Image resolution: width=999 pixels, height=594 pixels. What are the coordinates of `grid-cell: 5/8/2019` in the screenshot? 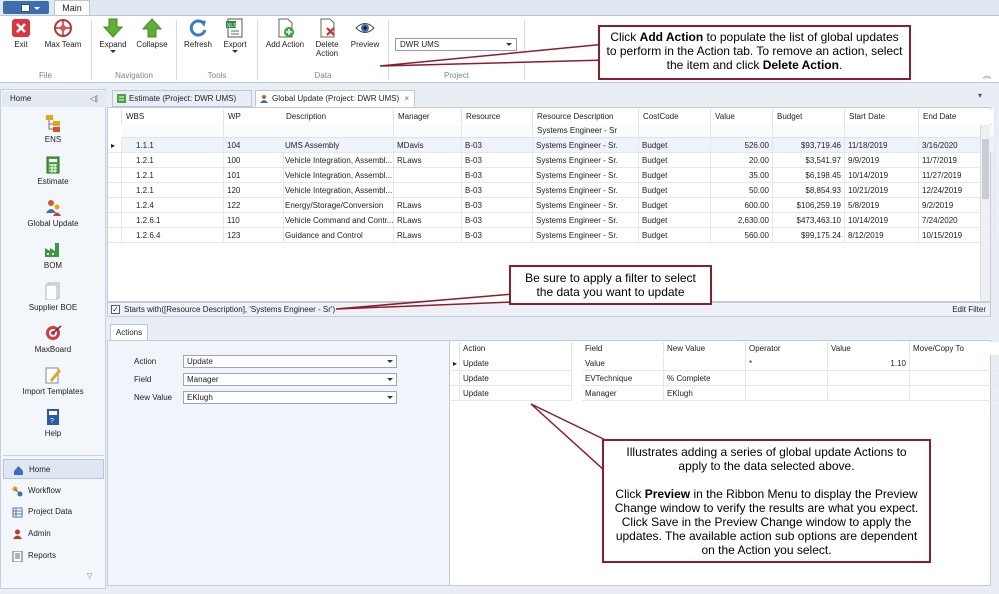 It's located at (882, 205).